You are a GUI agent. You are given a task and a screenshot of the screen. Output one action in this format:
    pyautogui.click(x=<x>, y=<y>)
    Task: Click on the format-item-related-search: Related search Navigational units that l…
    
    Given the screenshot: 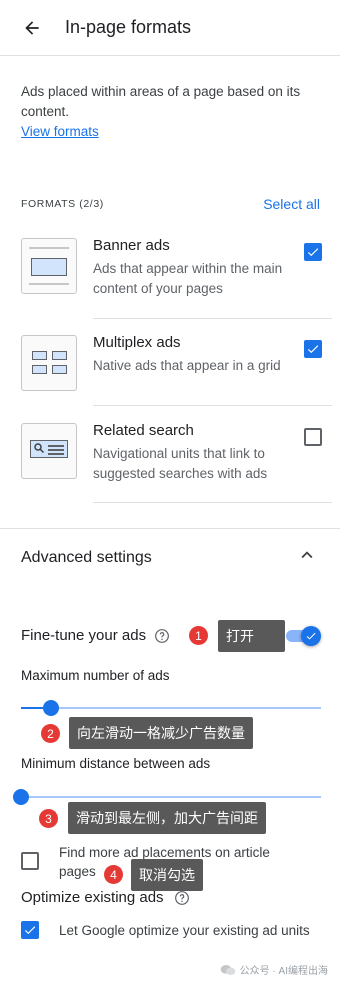 What is the action you would take?
    pyautogui.click(x=176, y=451)
    